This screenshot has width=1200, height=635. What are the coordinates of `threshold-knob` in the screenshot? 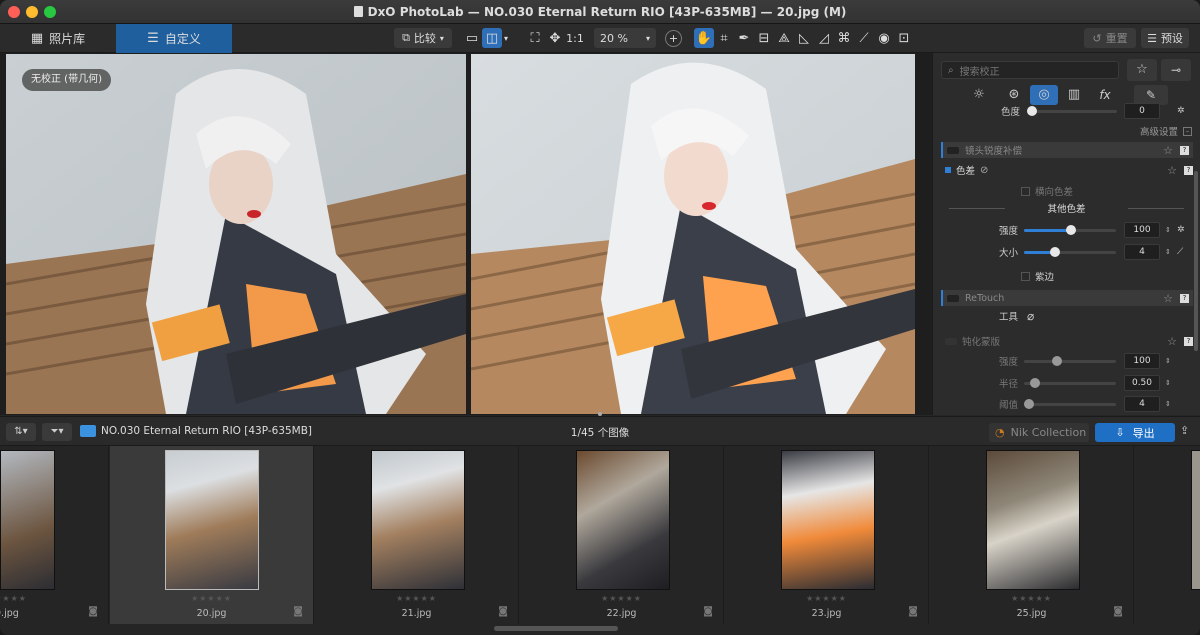 It's located at (1029, 404).